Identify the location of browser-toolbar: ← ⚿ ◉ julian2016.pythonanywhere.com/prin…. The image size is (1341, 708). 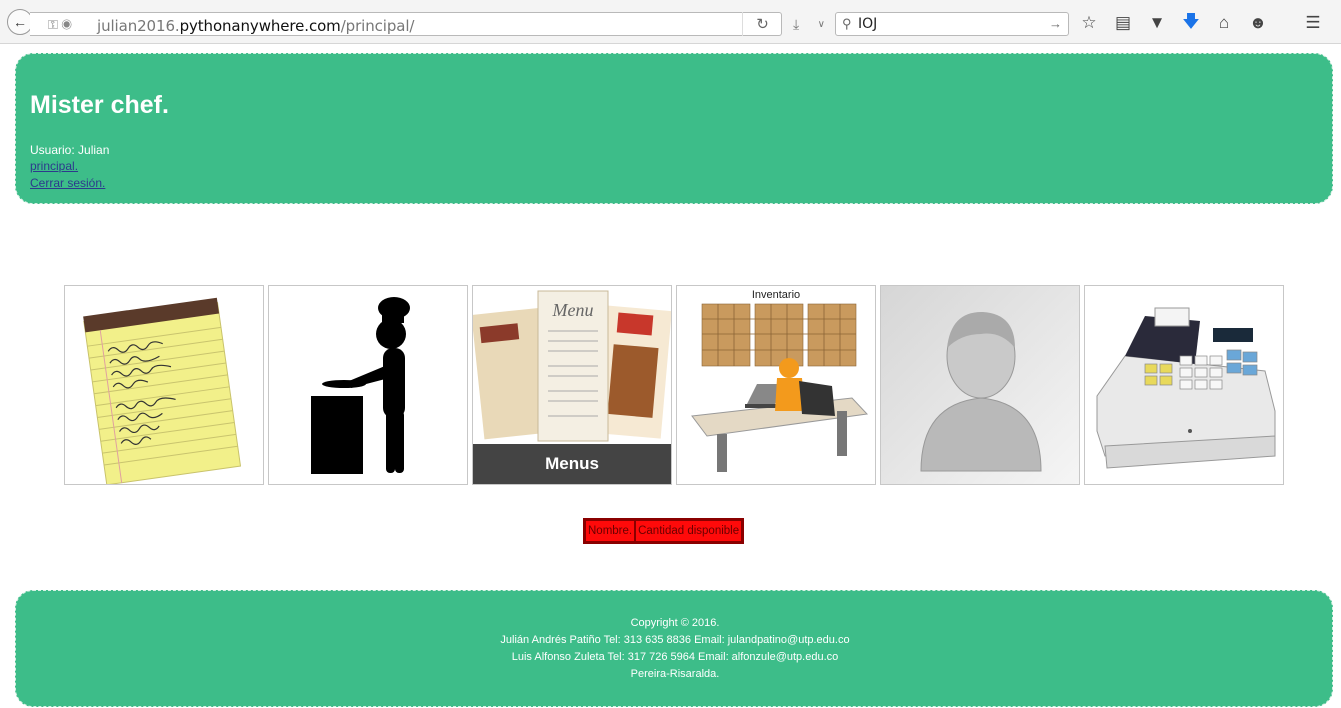
(670, 22).